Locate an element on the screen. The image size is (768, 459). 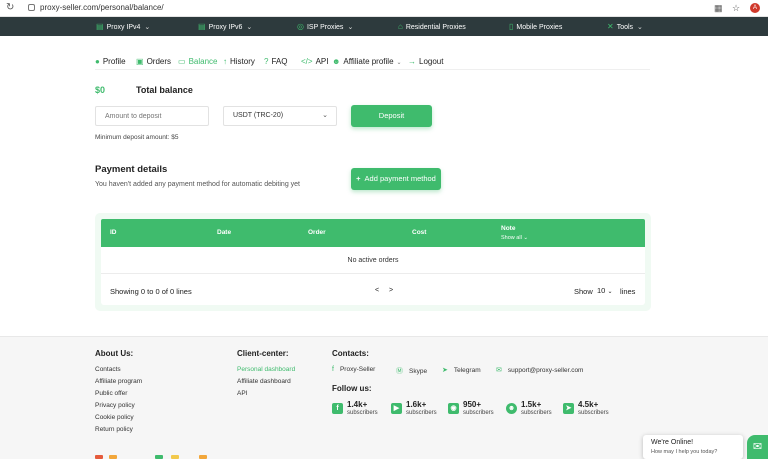
page-size-select: 10 ⌄ is located at coordinates (604, 290).